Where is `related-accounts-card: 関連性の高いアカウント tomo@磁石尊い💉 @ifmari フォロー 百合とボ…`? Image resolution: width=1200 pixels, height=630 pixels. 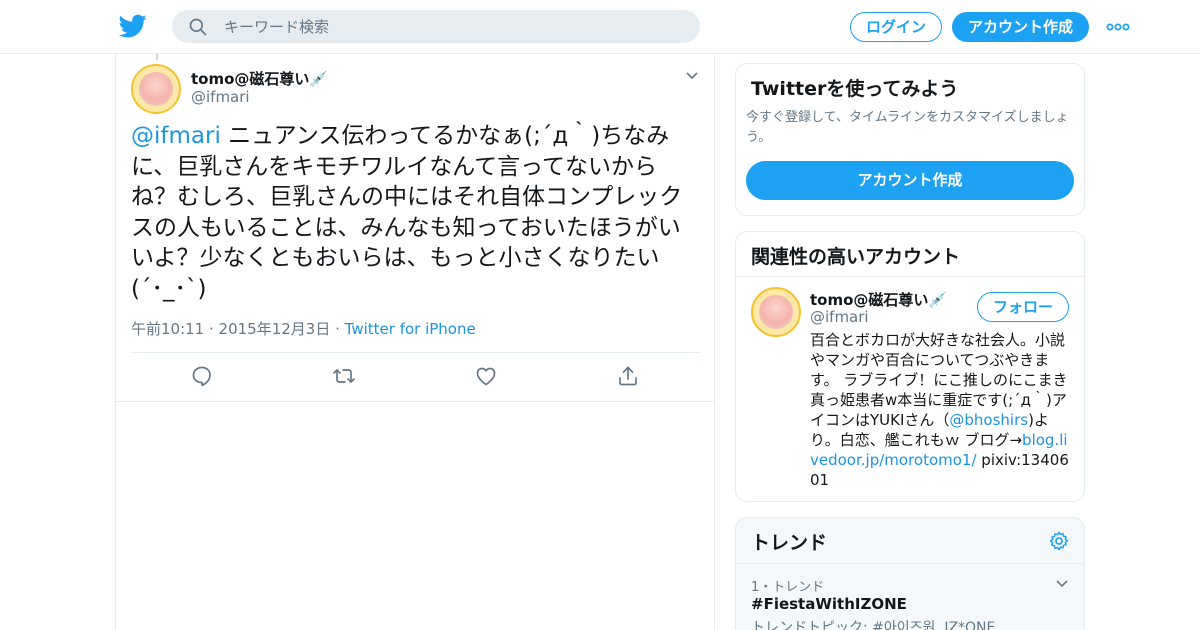 related-accounts-card: 関連性の高いアカウント tomo@磁石尊い💉 @ifmari フォロー 百合とボ… is located at coordinates (910, 366).